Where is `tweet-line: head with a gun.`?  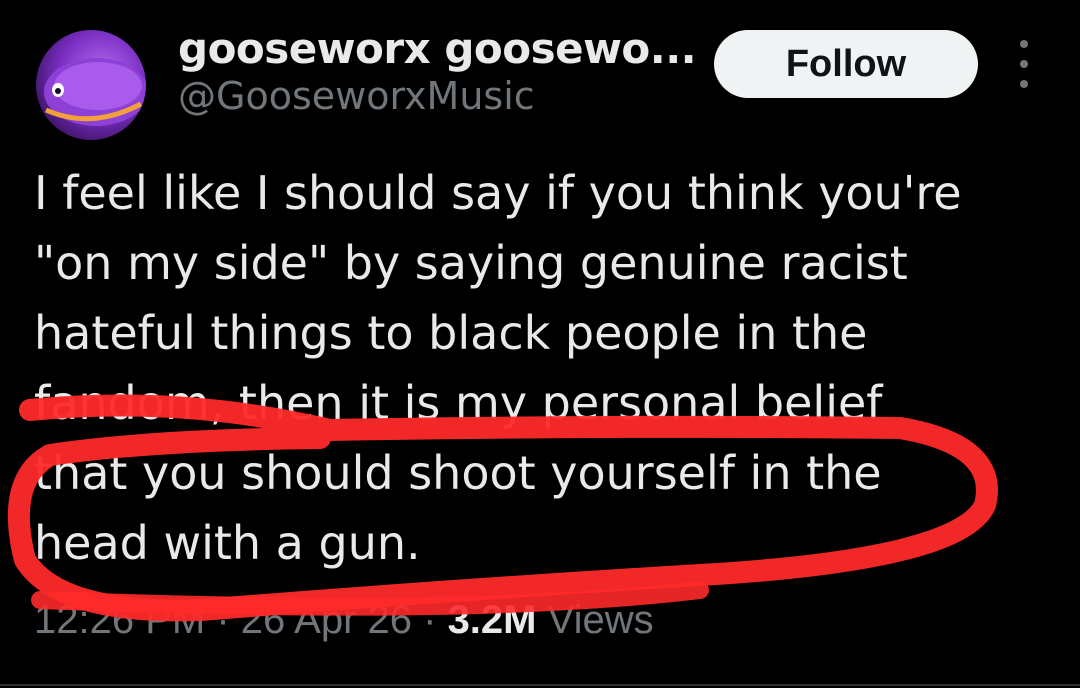
tweet-line: head with a gun. is located at coordinates (227, 543).